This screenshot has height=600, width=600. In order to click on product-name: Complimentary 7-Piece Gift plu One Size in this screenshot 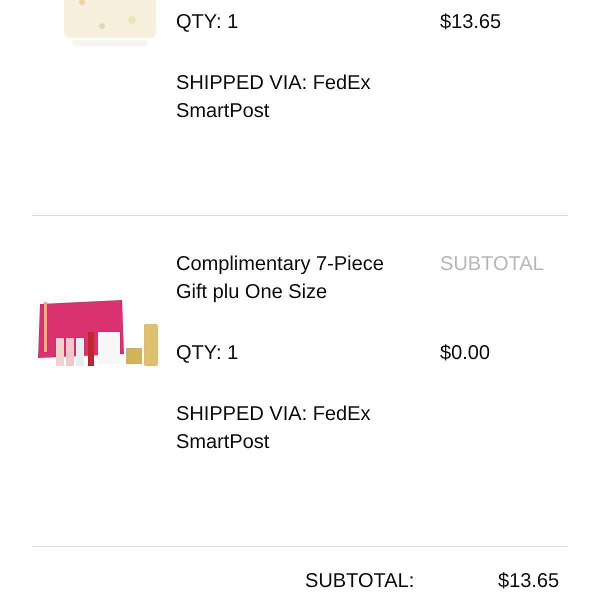, I will do `click(280, 278)`.